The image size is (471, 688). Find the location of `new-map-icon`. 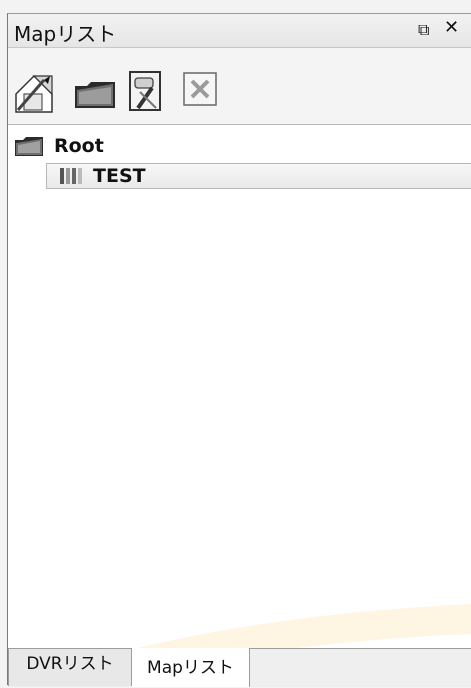

new-map-icon is located at coordinates (34, 93).